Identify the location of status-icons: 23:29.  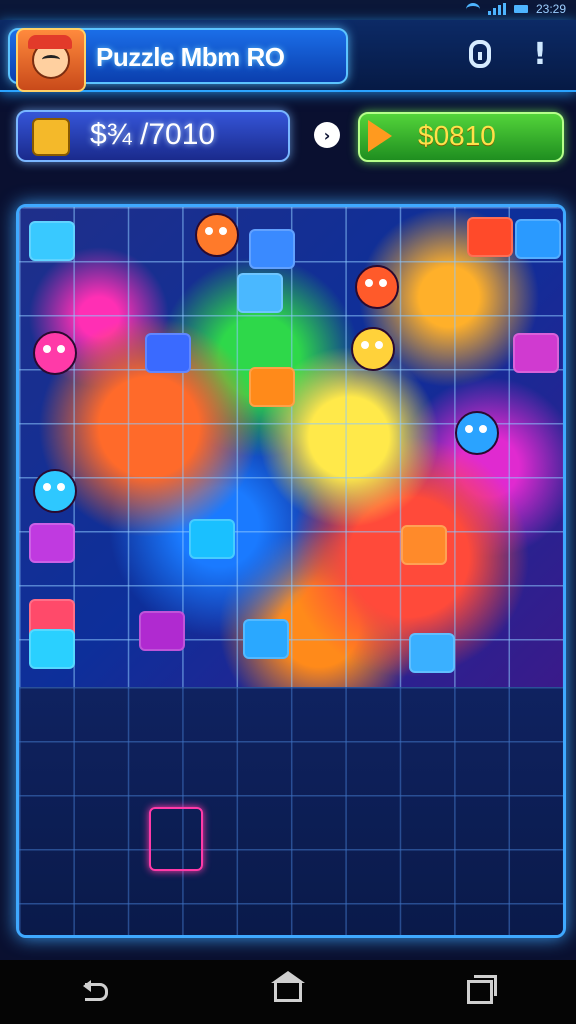
(515, 9).